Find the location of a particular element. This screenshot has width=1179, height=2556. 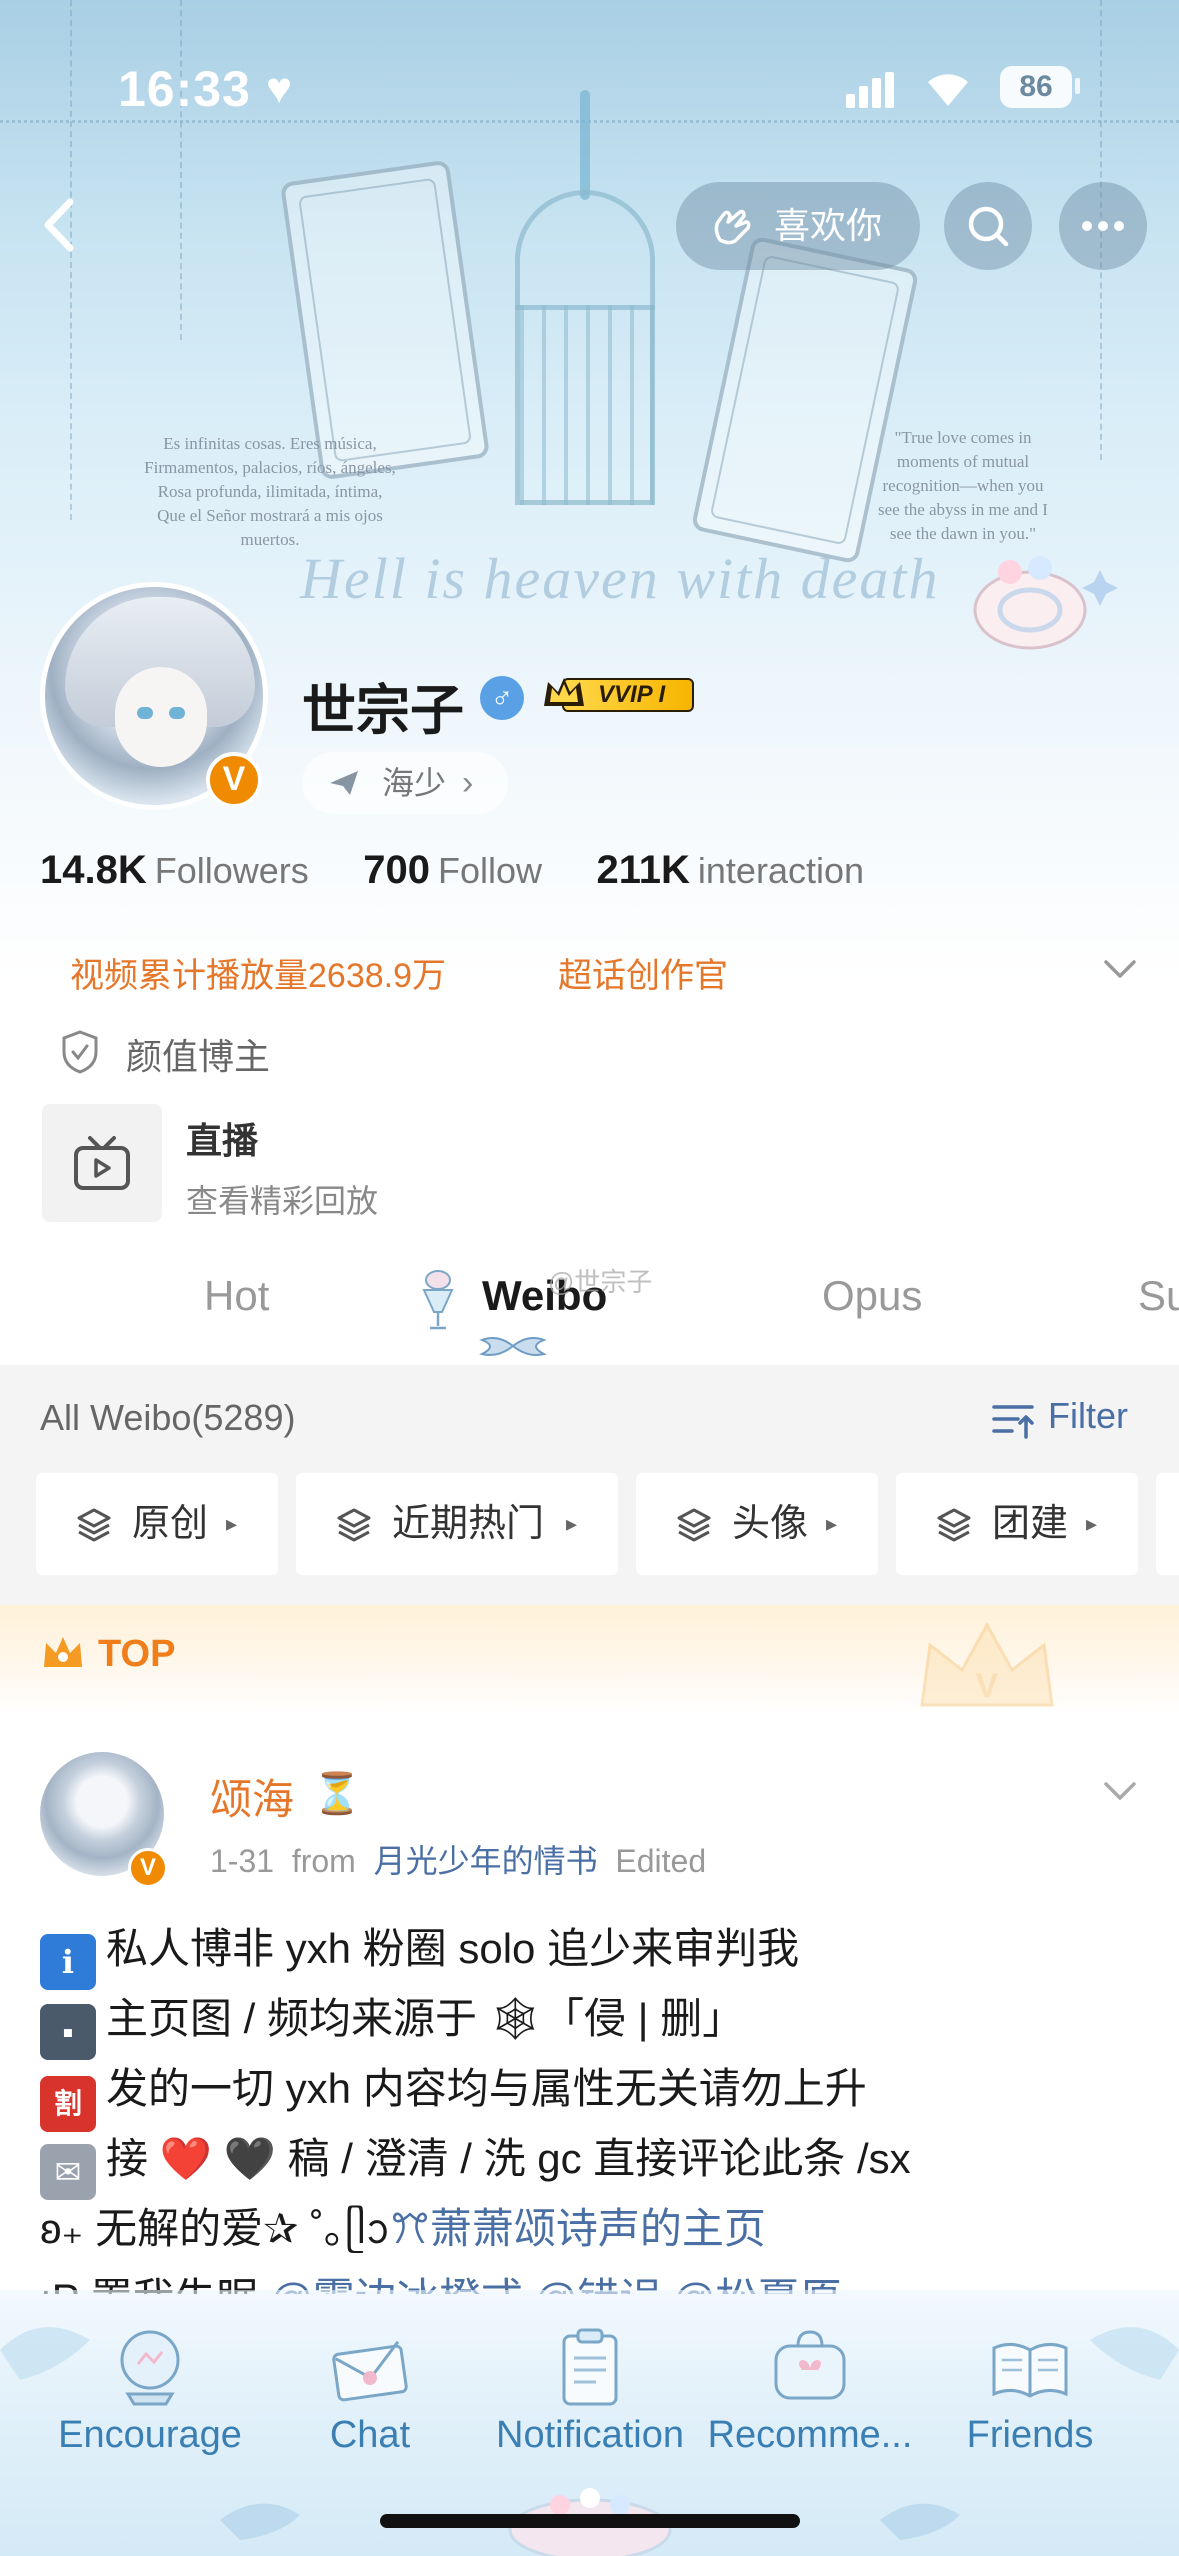

bow-indicator-icon is located at coordinates (513, 1346).